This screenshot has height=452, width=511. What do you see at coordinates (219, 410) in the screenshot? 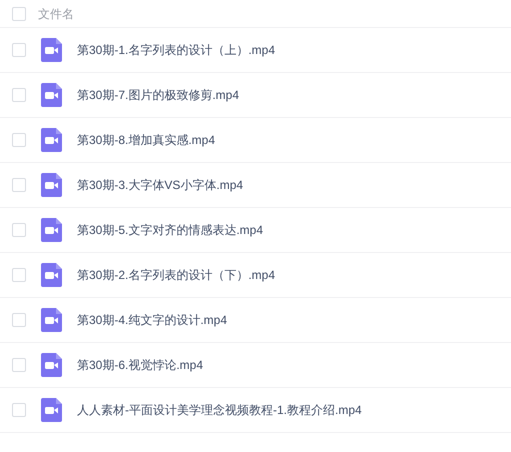
I see `file-name: 人人素材-平面设计美学理念视频教程-1.教程介绍.mp4` at bounding box center [219, 410].